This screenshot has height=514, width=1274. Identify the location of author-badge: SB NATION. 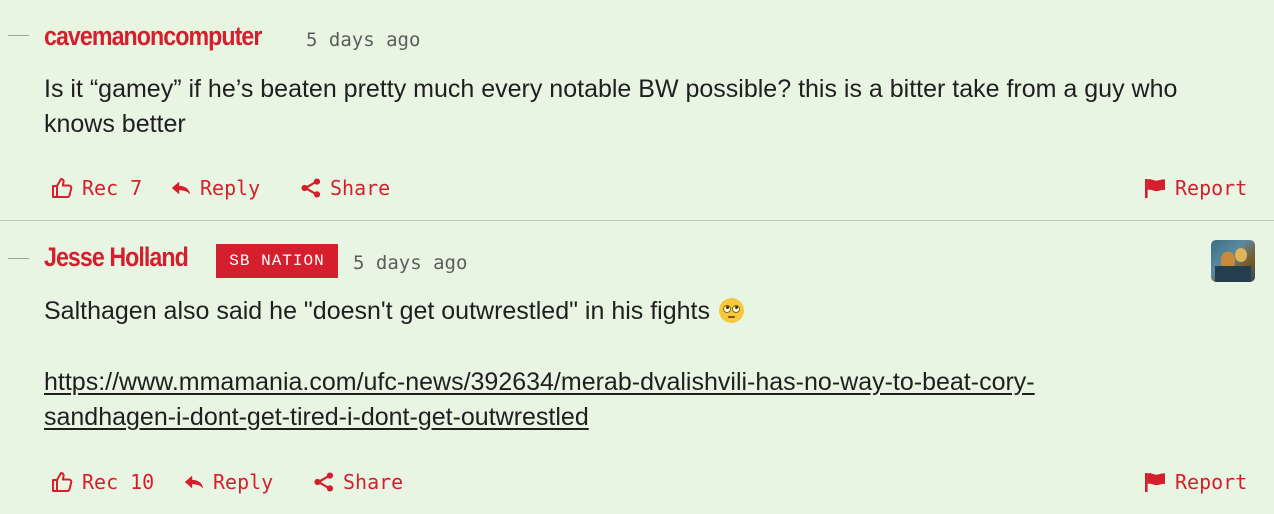
(277, 261).